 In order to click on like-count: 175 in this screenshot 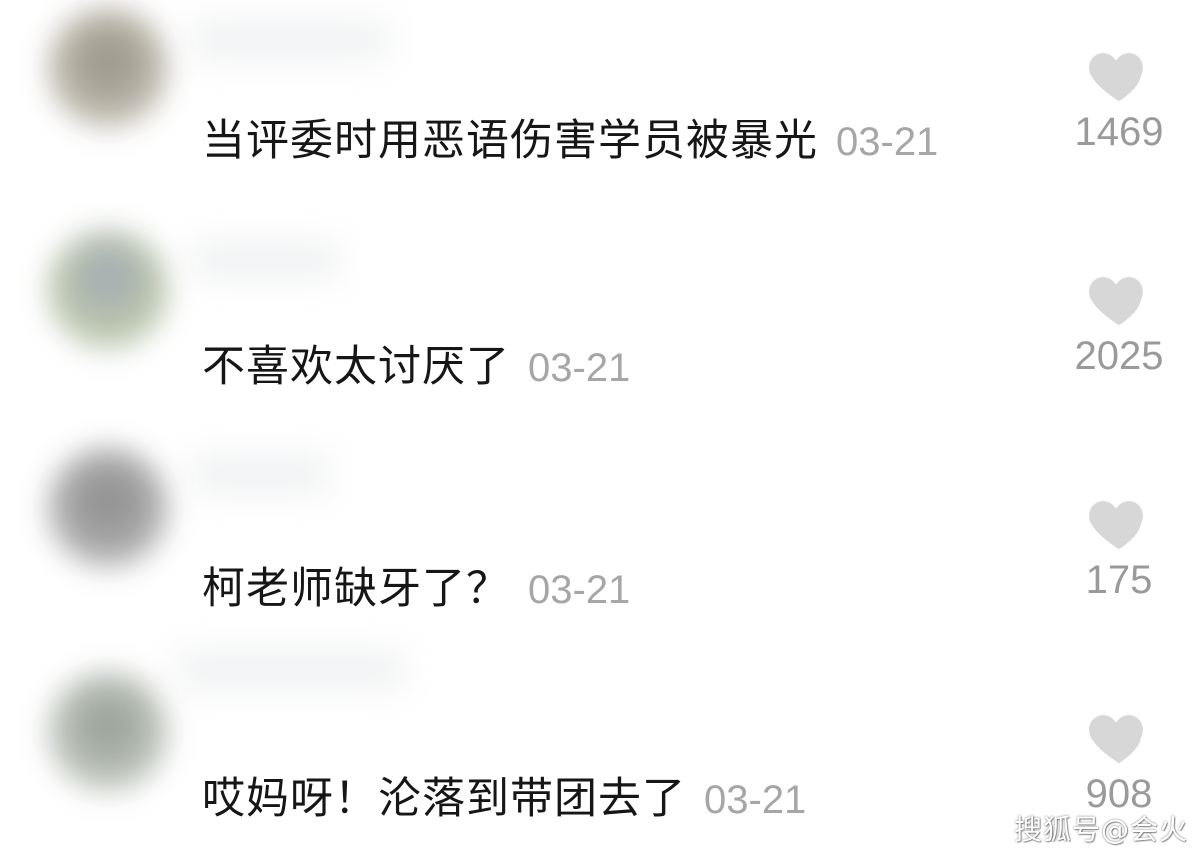, I will do `click(1119, 580)`.